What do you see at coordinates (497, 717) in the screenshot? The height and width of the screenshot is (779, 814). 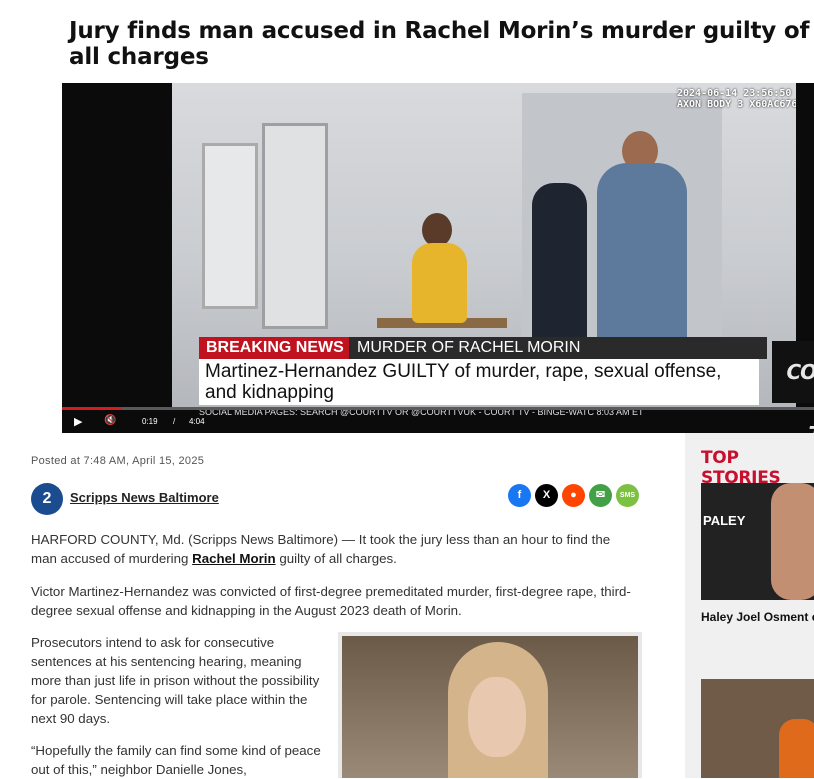 I see `photo-subject-face` at bounding box center [497, 717].